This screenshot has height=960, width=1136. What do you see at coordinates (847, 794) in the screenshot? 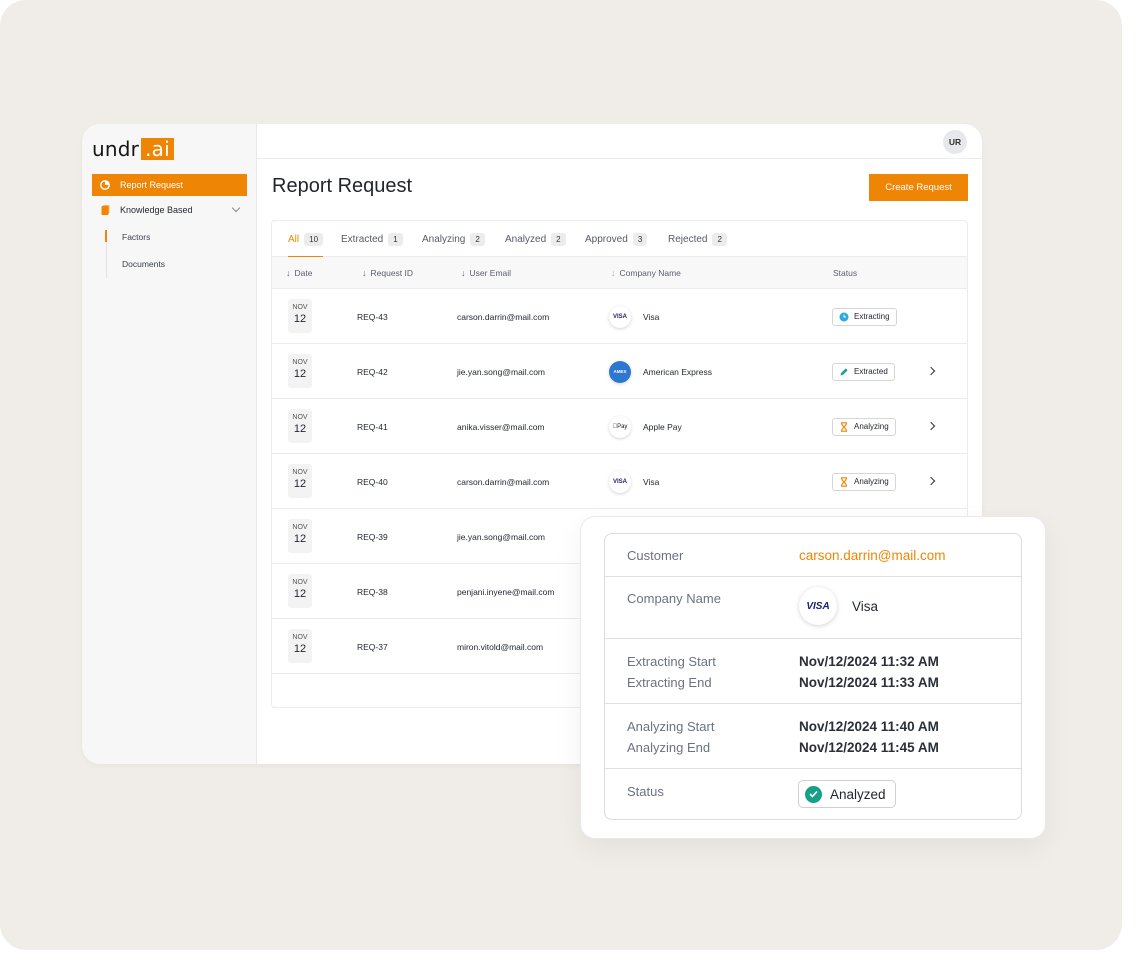
I see `status-badge: Analyzed` at bounding box center [847, 794].